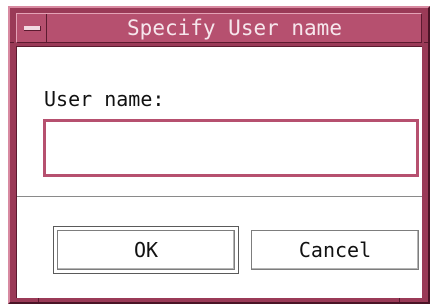 The height and width of the screenshot is (307, 438). I want to click on user-name-label: User name:, so click(104, 99).